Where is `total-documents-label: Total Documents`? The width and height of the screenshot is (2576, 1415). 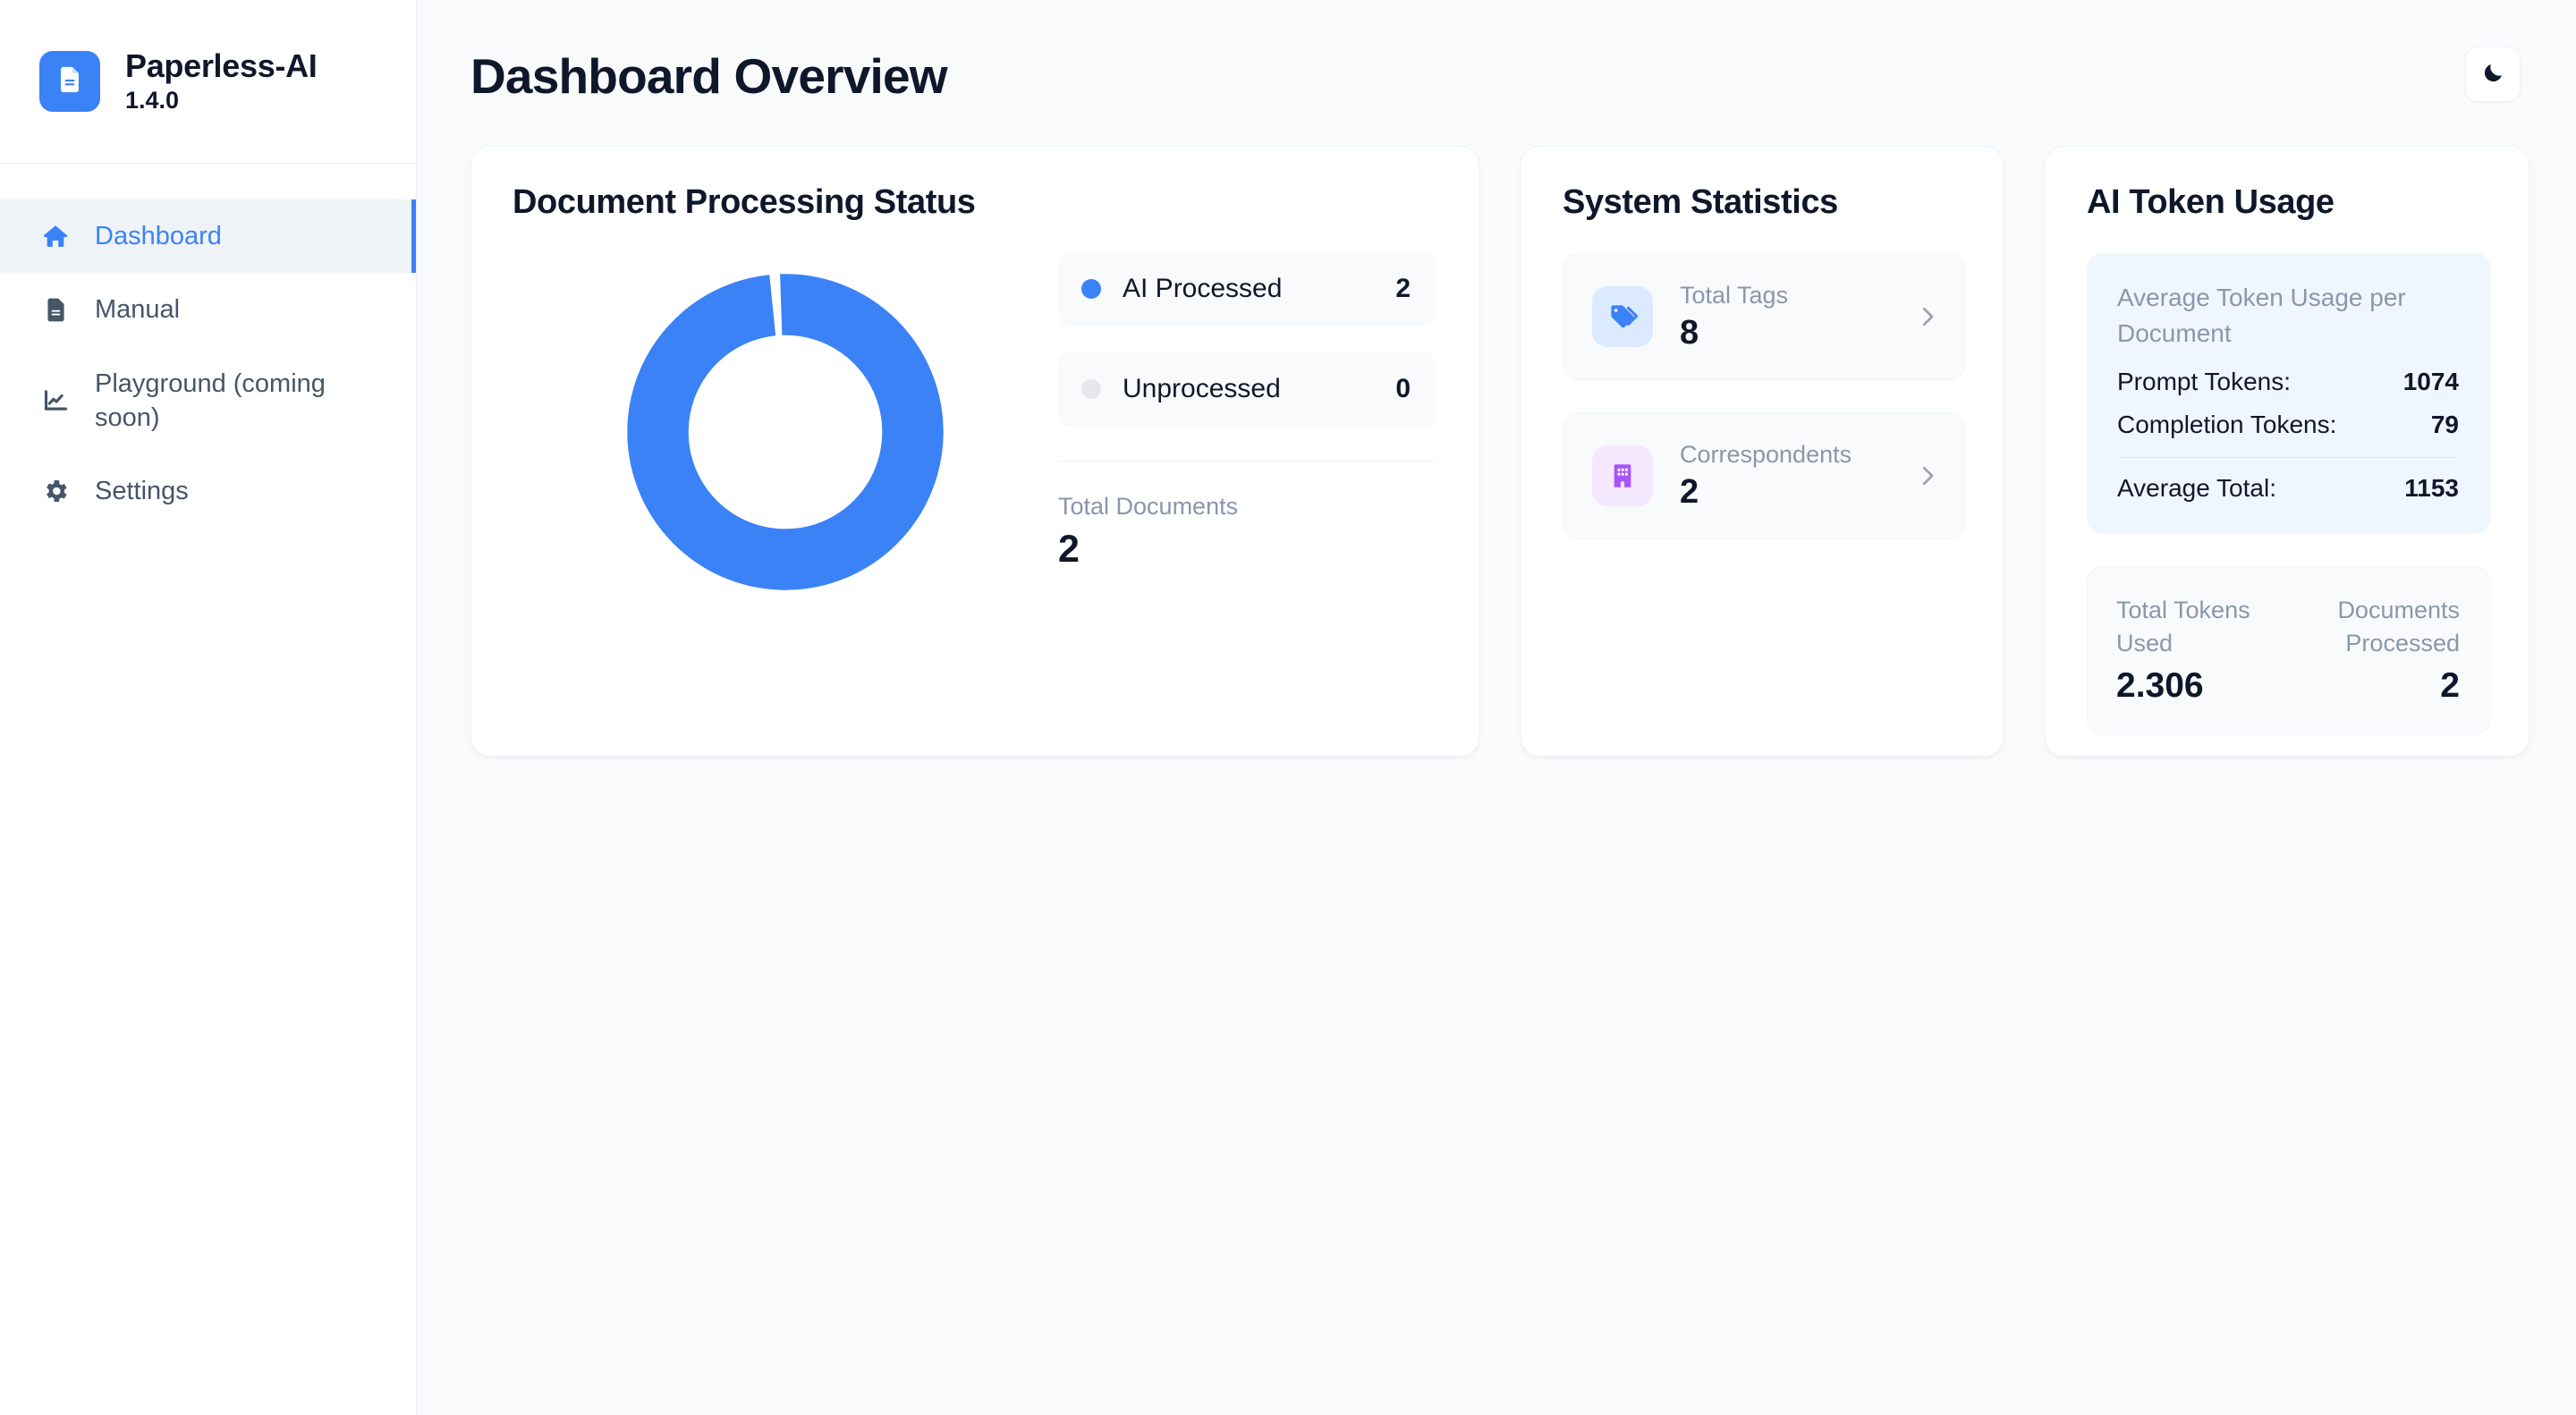 total-documents-label: Total Documents is located at coordinates (1148, 507).